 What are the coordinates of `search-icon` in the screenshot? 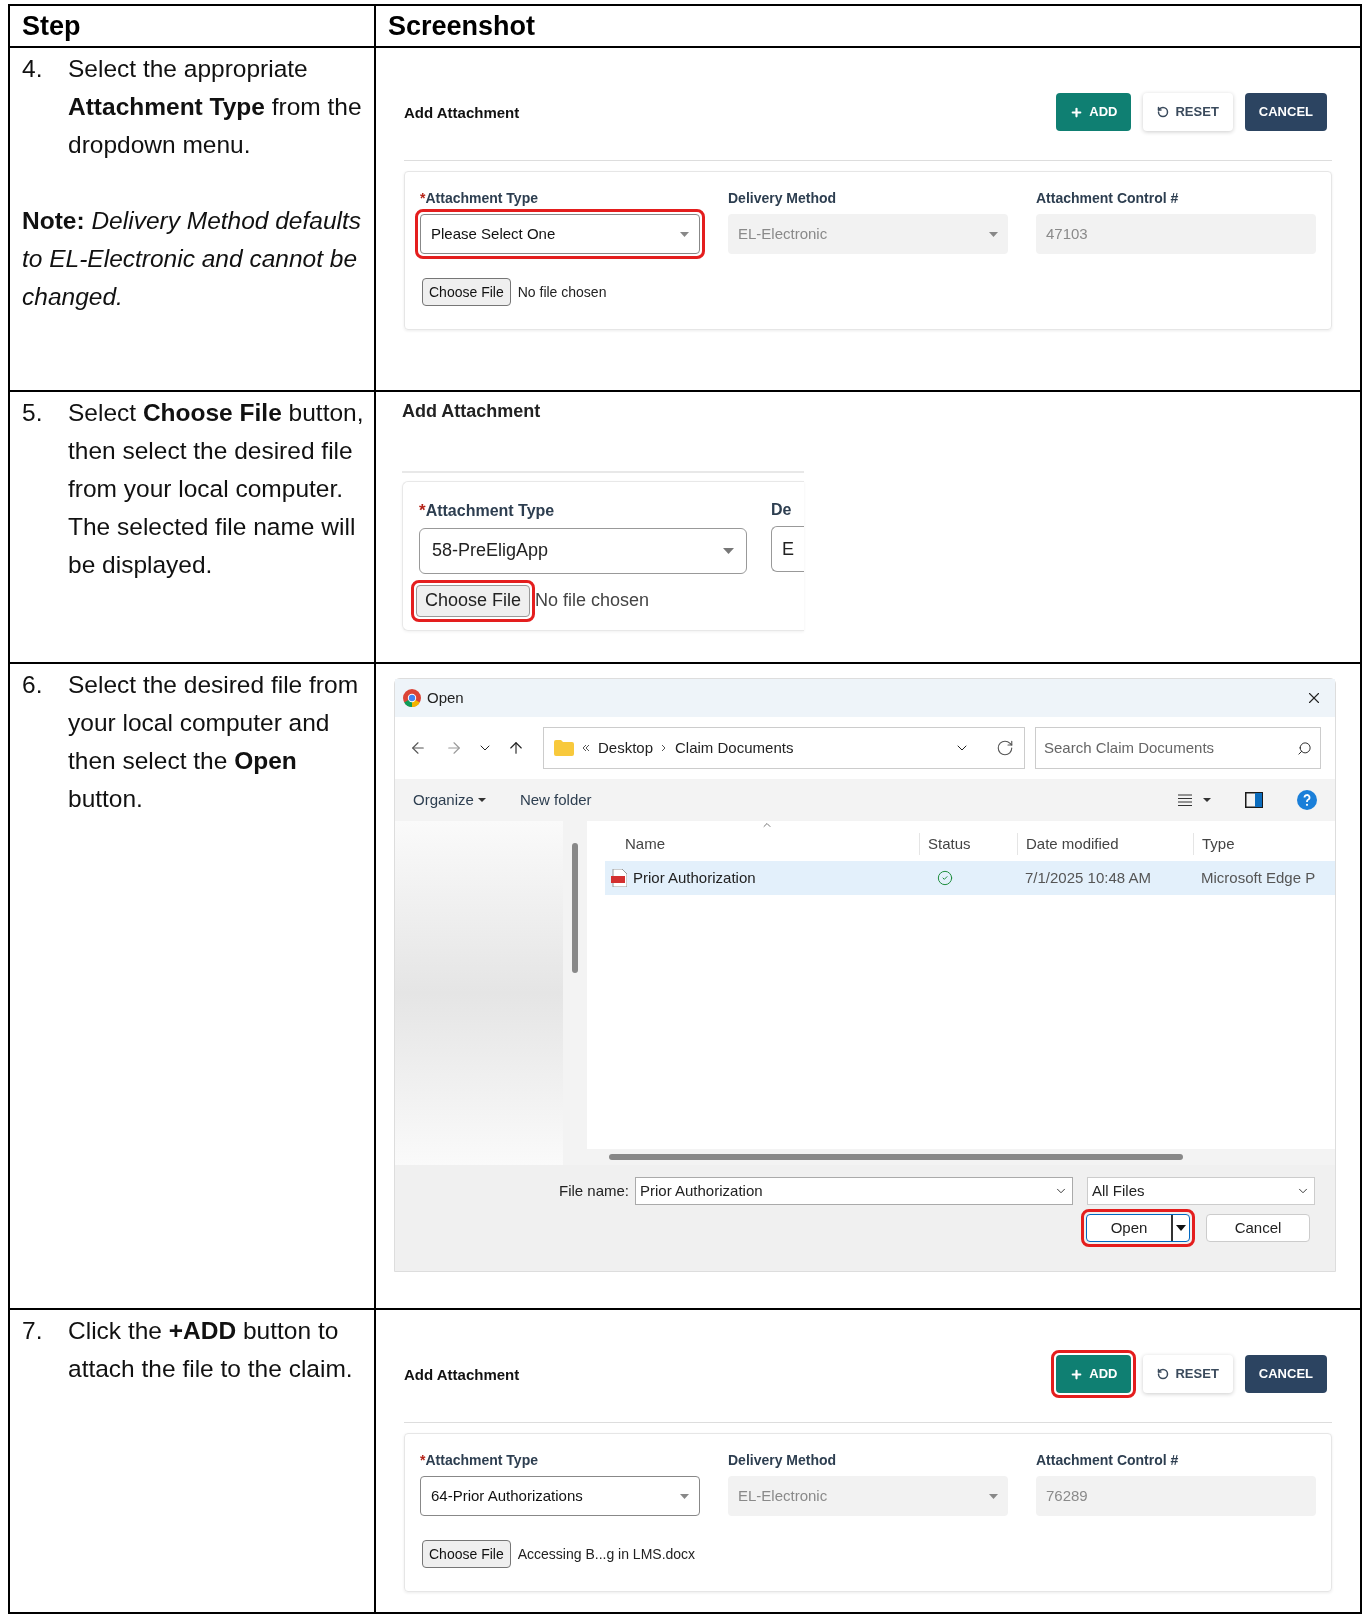 It's located at (1304, 748).